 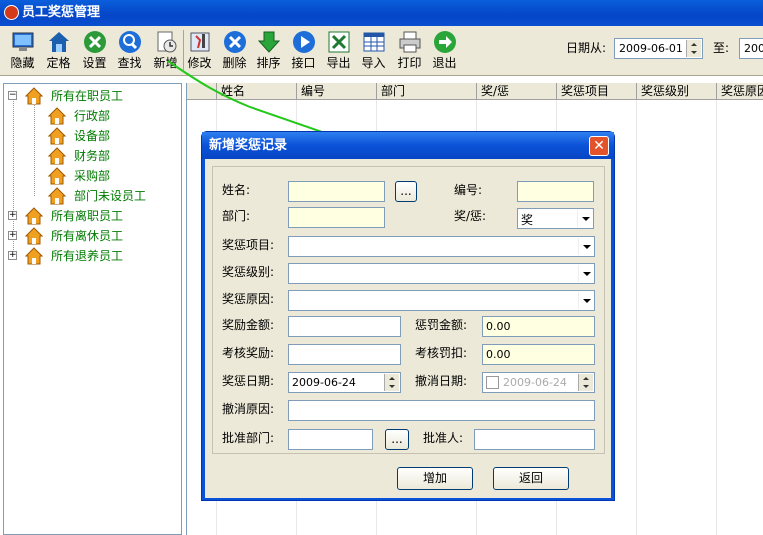 I want to click on dept-label: 部门:, so click(x=236, y=216).